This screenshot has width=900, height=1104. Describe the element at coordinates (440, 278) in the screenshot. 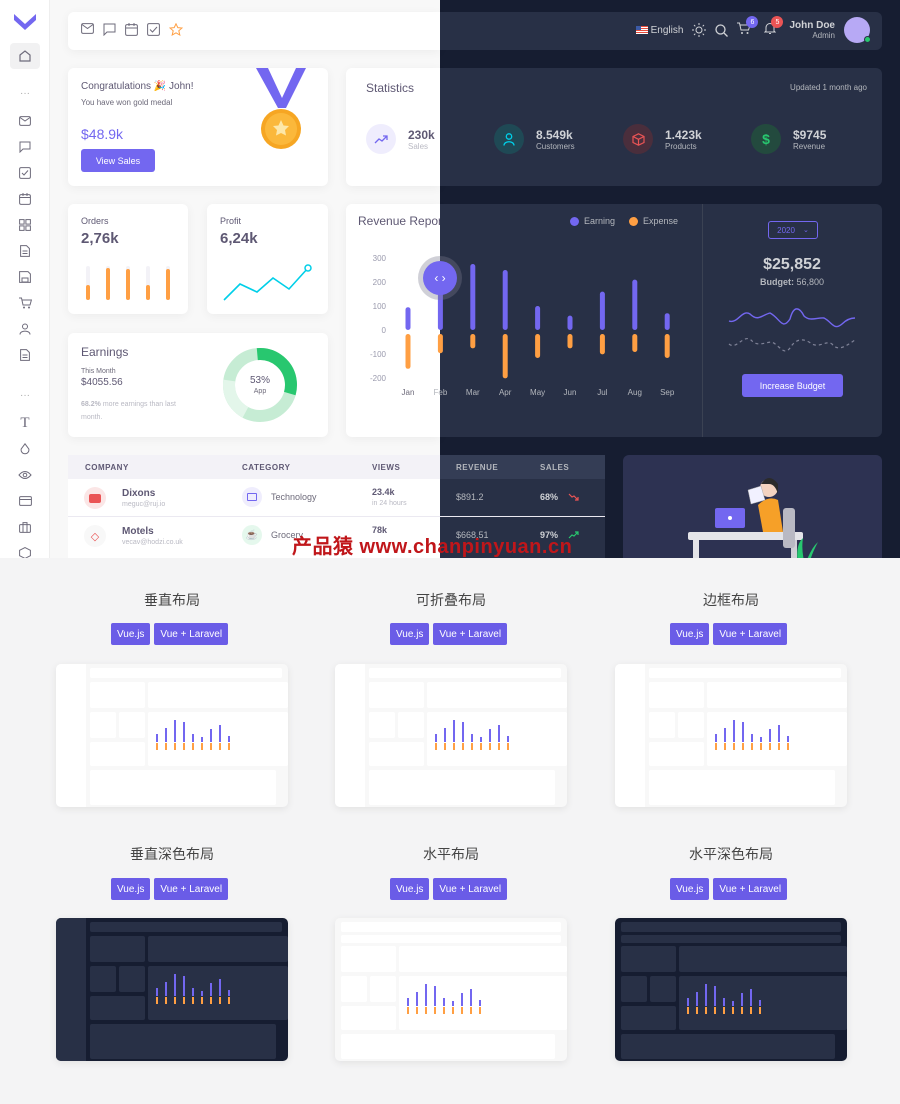

I see `compare-slider-handle: ‹ ›` at that location.